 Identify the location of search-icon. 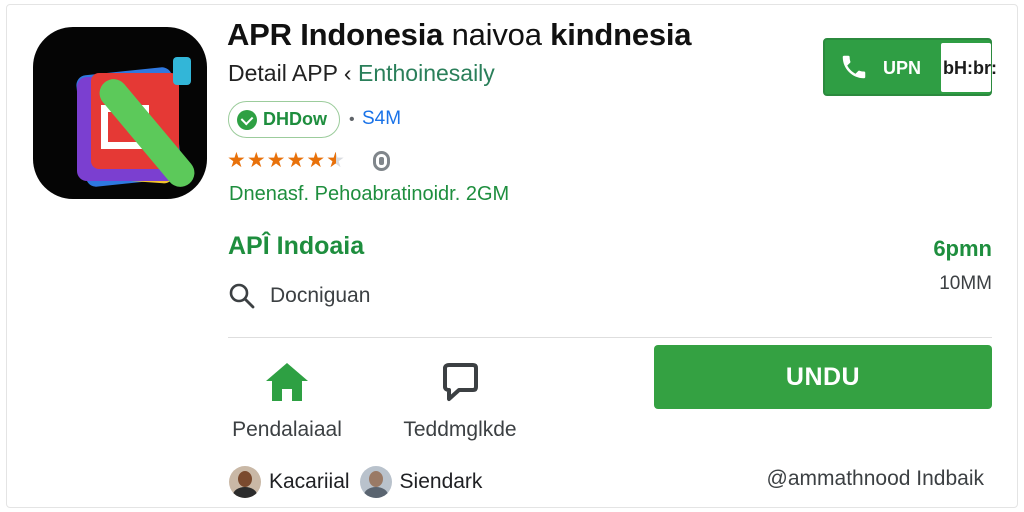
(242, 296).